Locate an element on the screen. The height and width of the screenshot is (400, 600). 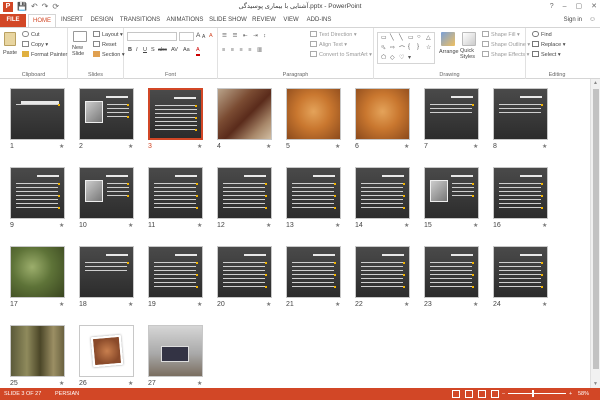
slide-thumbnail-24: 24 ★ is located at coordinates (521, 278).